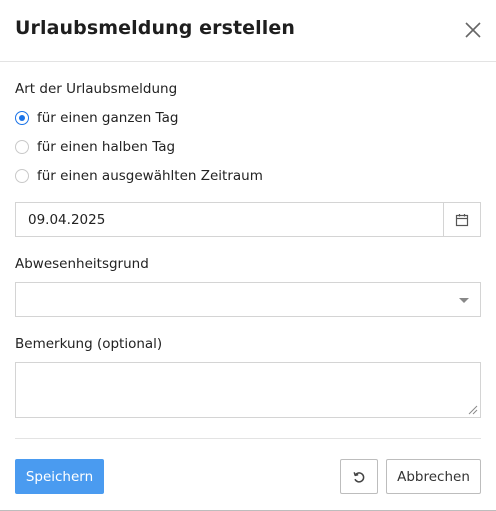  Describe the element at coordinates (106, 147) in the screenshot. I see `radio-label: für einen halben Tag` at that location.